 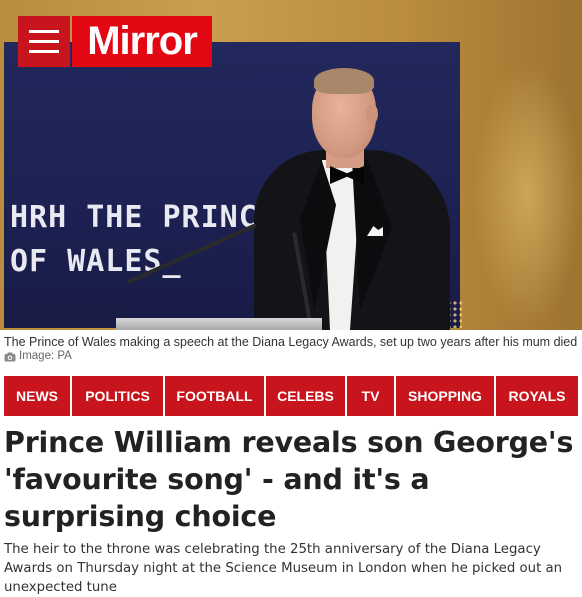 What do you see at coordinates (537, 396) in the screenshot?
I see `nav-item-royals: ROYALS` at bounding box center [537, 396].